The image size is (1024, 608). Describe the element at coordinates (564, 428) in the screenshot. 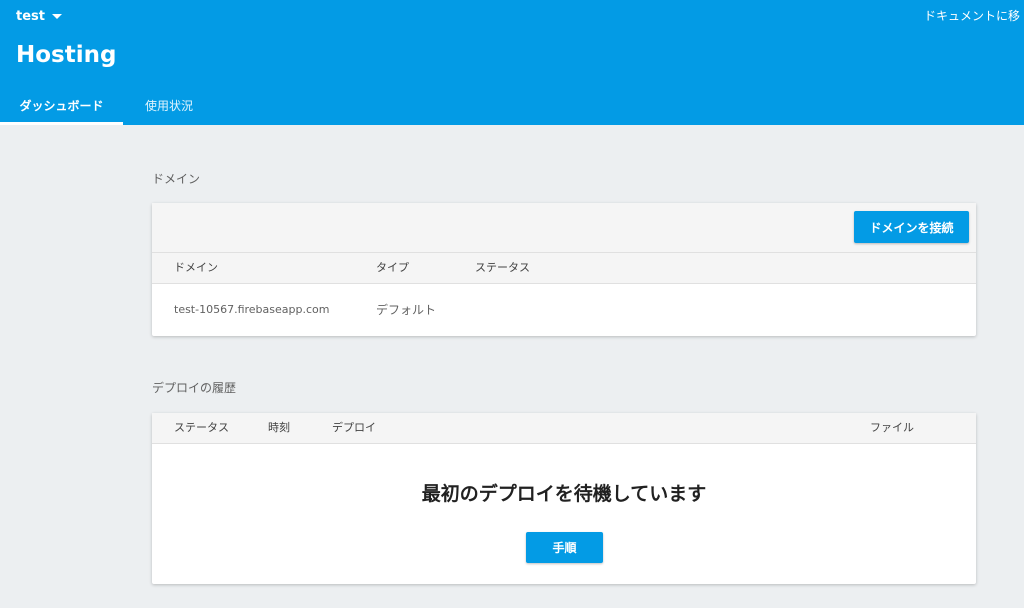

I see `deploy-table-header: ステータス 時刻 デプロイ ファイル` at that location.